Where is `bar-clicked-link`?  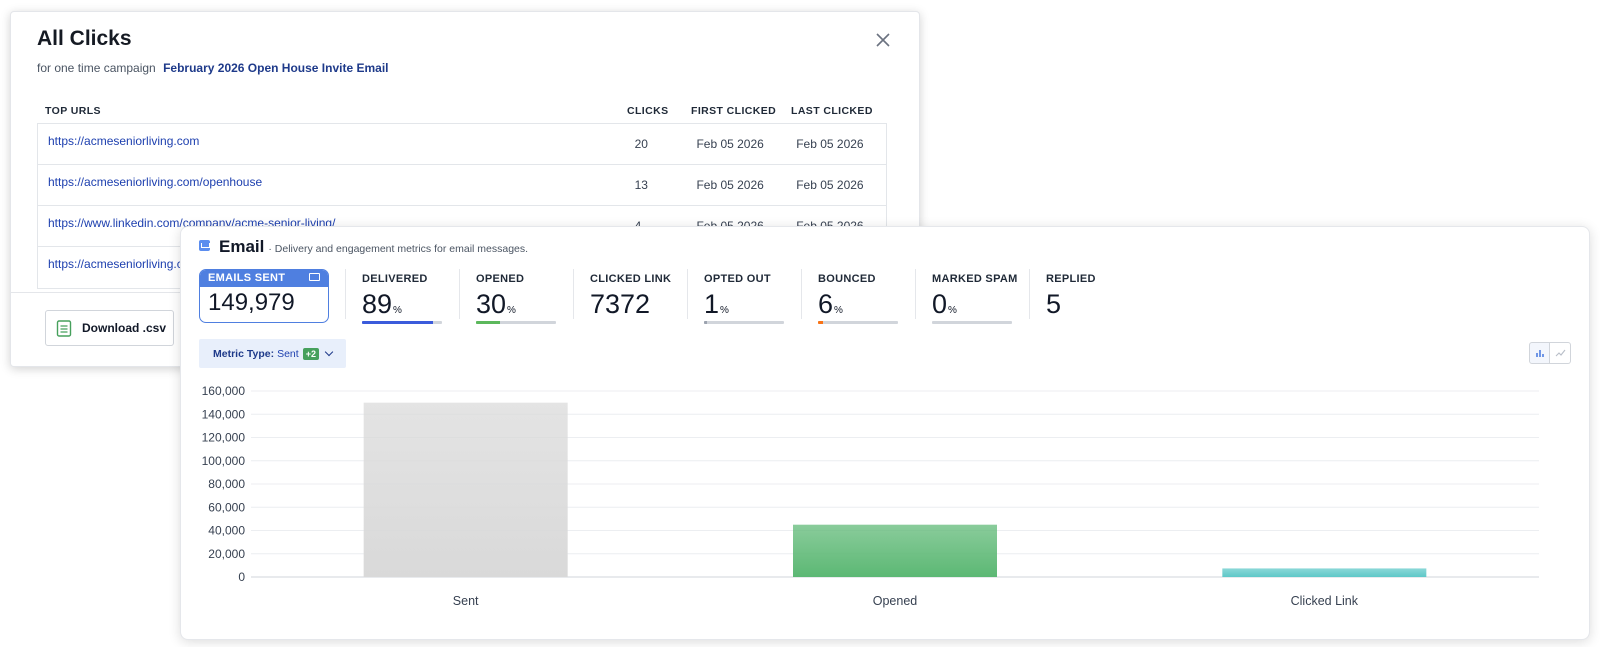 bar-clicked-link is located at coordinates (1324, 572).